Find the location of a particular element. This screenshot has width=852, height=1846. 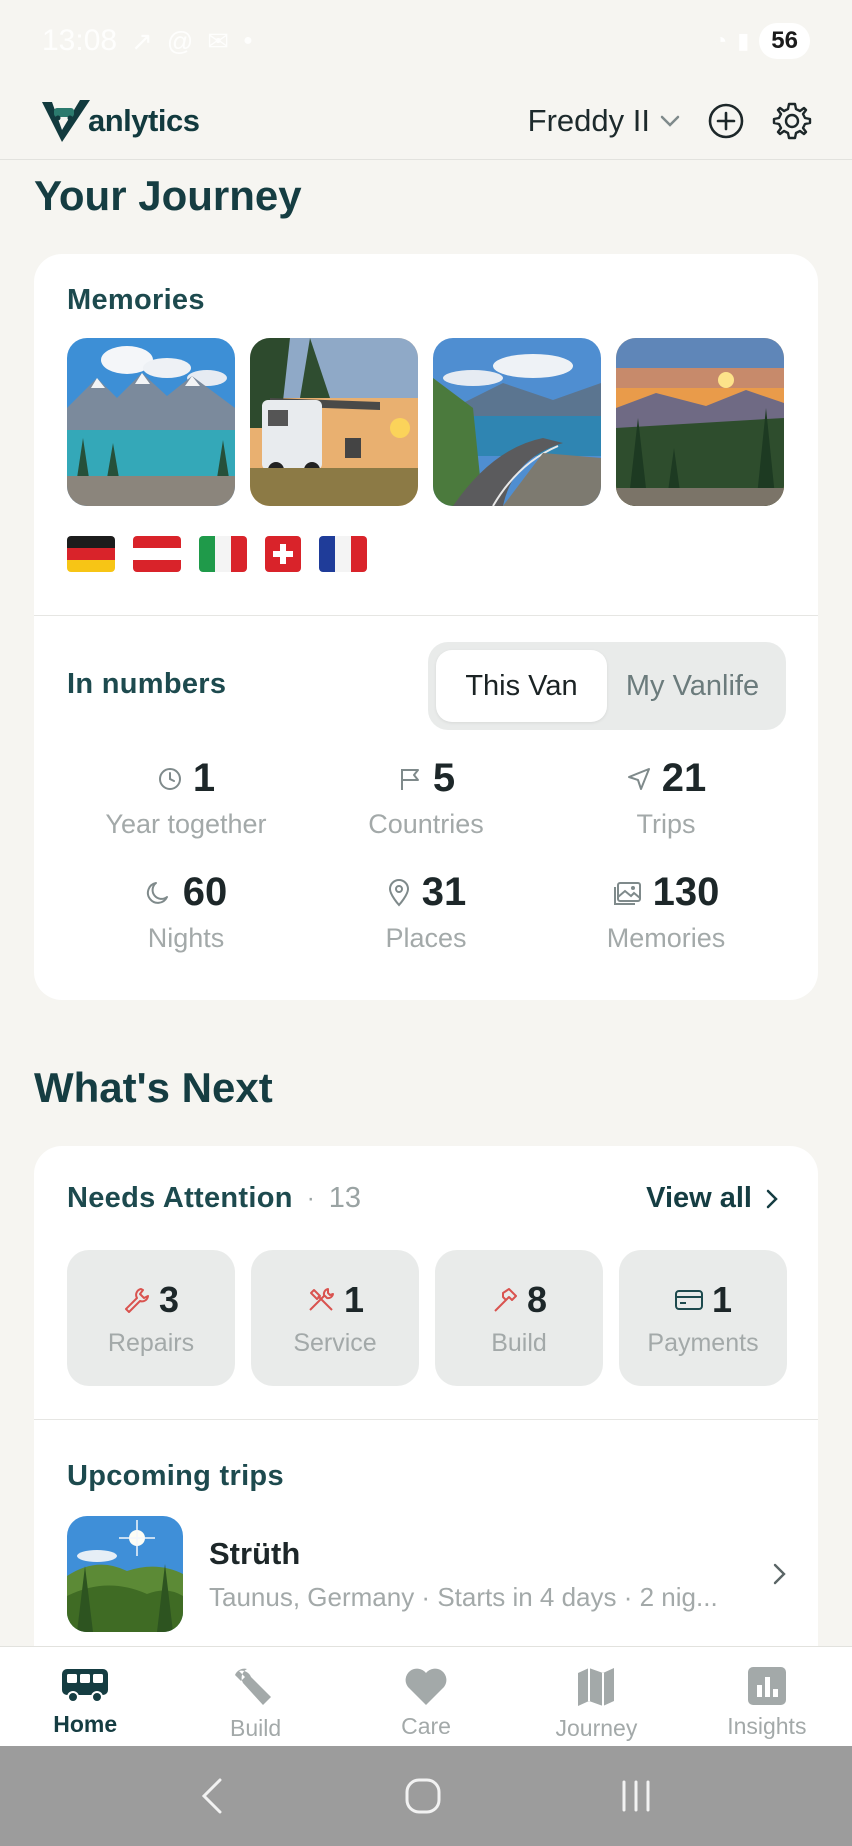

call-icon: ↗ is located at coordinates (142, 40).